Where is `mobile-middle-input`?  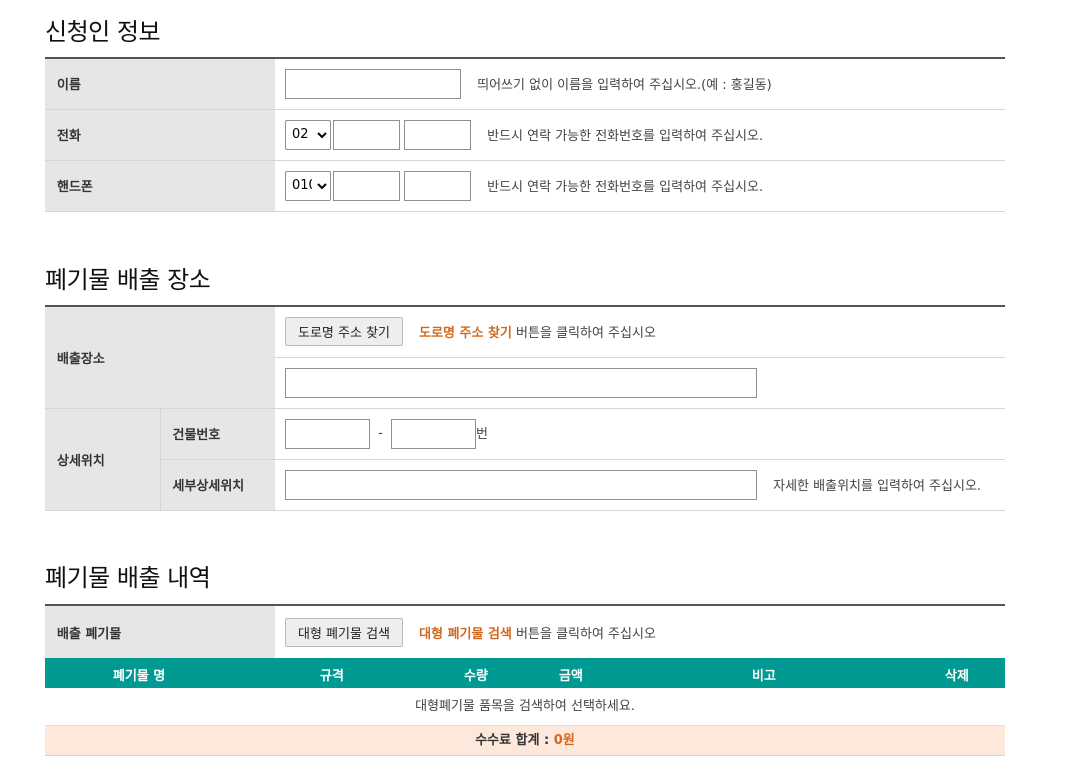 mobile-middle-input is located at coordinates (366, 185).